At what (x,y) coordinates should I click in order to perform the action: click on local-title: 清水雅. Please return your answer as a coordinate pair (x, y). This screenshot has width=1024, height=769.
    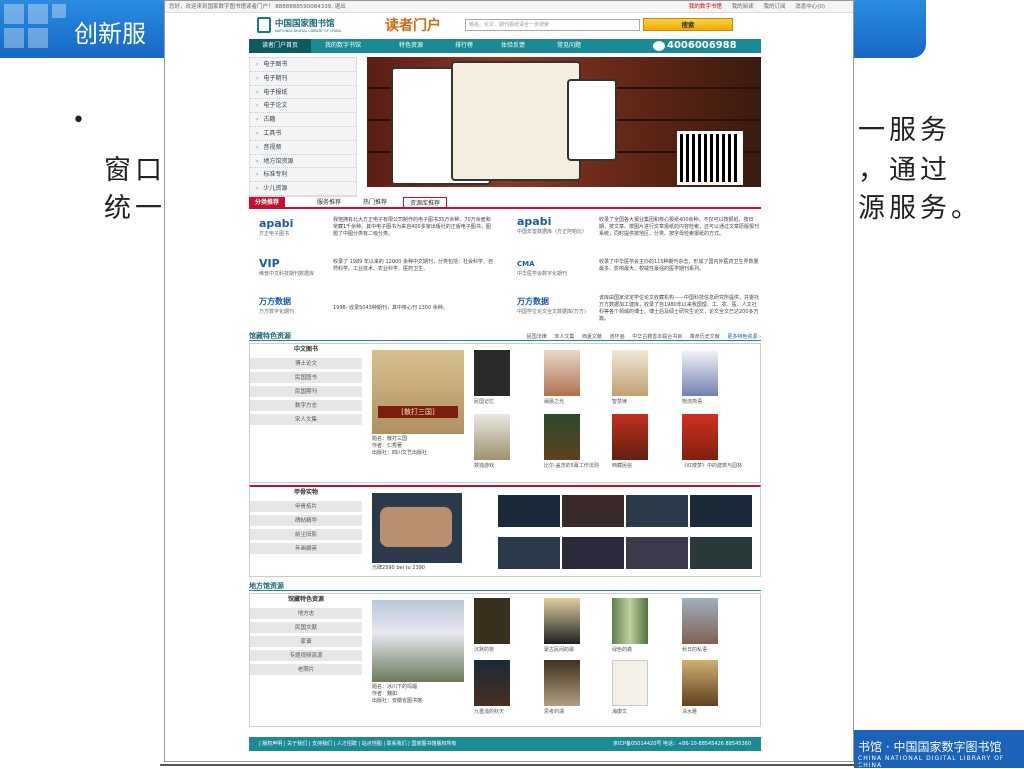
    Looking at the image, I should click on (712, 711).